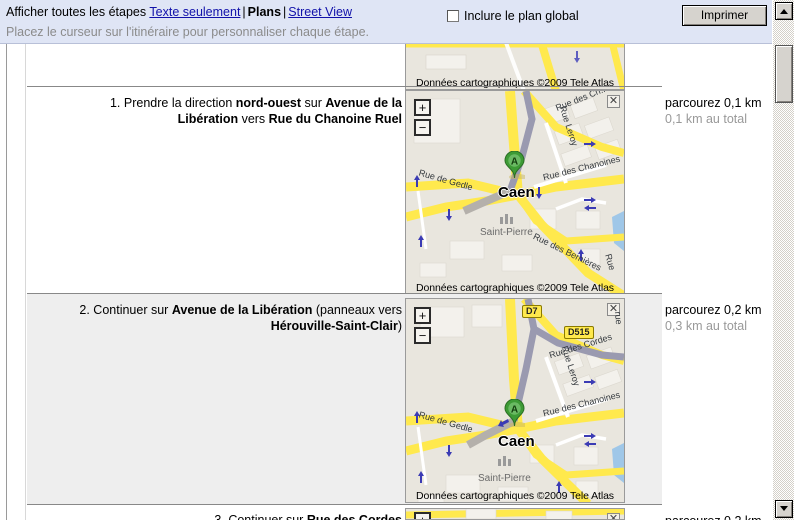  What do you see at coordinates (320, 12) in the screenshot?
I see `link-street-view: Street View` at bounding box center [320, 12].